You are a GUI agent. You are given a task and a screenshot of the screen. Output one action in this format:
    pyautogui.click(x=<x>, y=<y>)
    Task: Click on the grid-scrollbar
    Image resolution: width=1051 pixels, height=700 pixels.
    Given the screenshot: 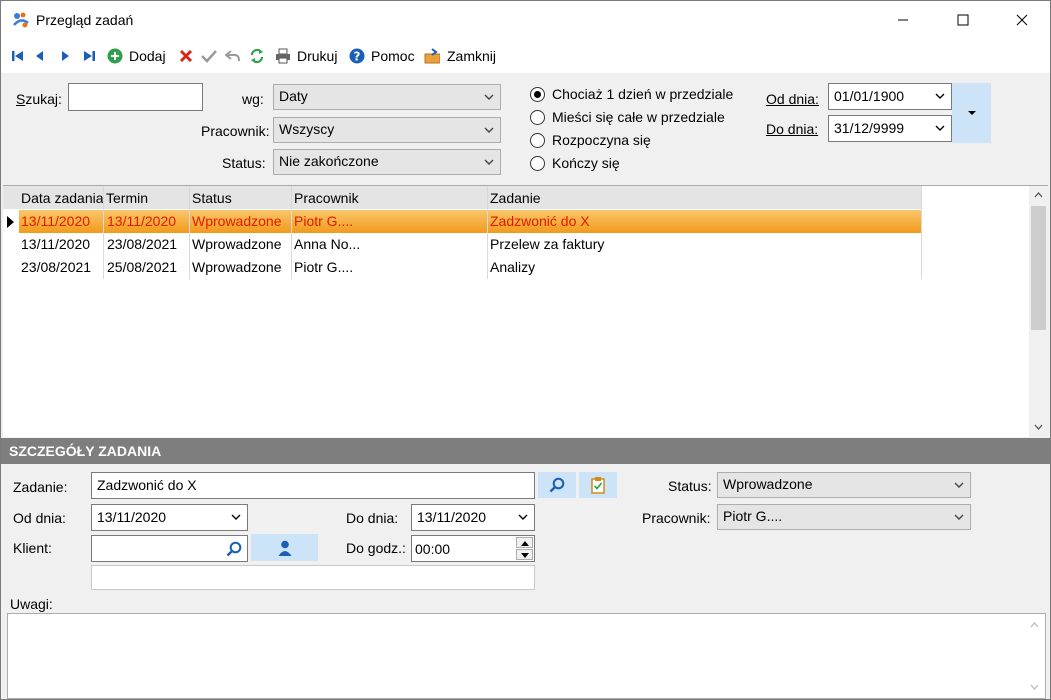 What is the action you would take?
    pyautogui.click(x=1038, y=311)
    